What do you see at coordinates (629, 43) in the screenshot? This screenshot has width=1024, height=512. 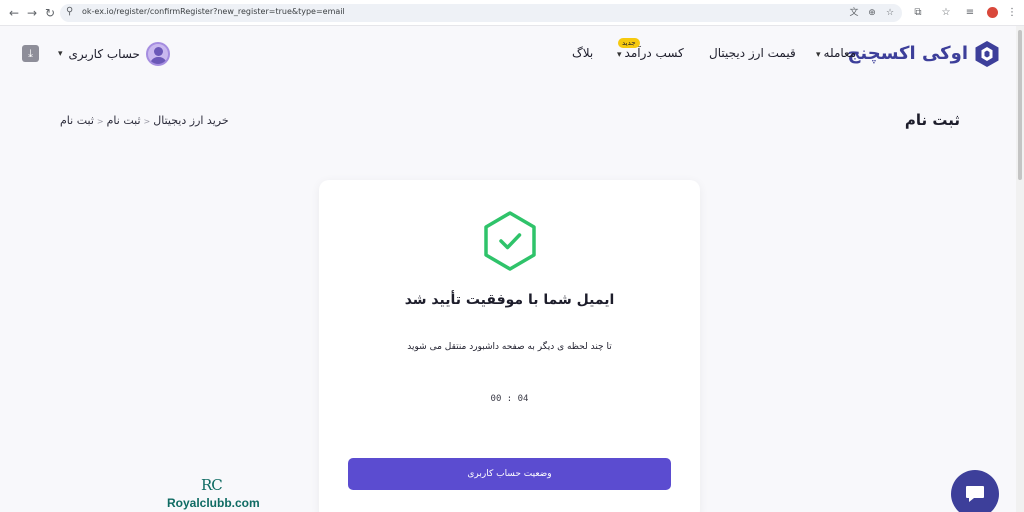 I see `new-badge: جدید` at bounding box center [629, 43].